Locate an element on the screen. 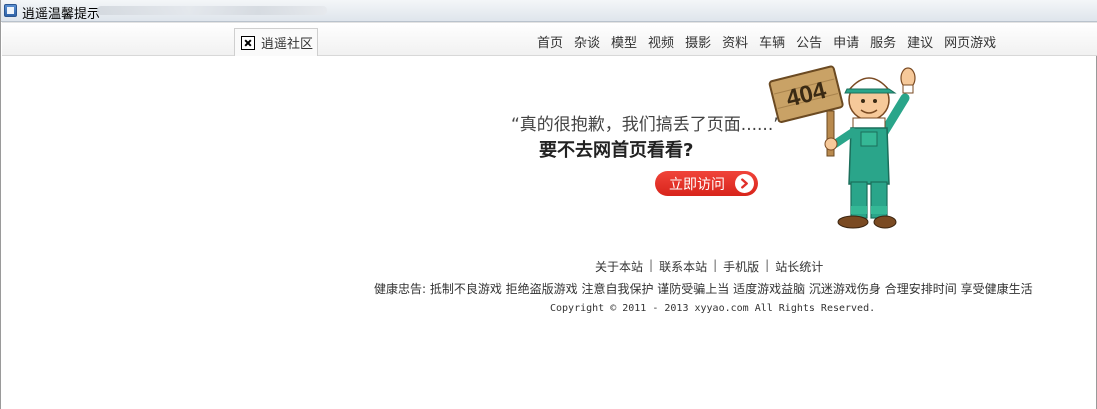 The width and height of the screenshot is (1097, 409). footer-link-about: 关于本站 is located at coordinates (619, 266).